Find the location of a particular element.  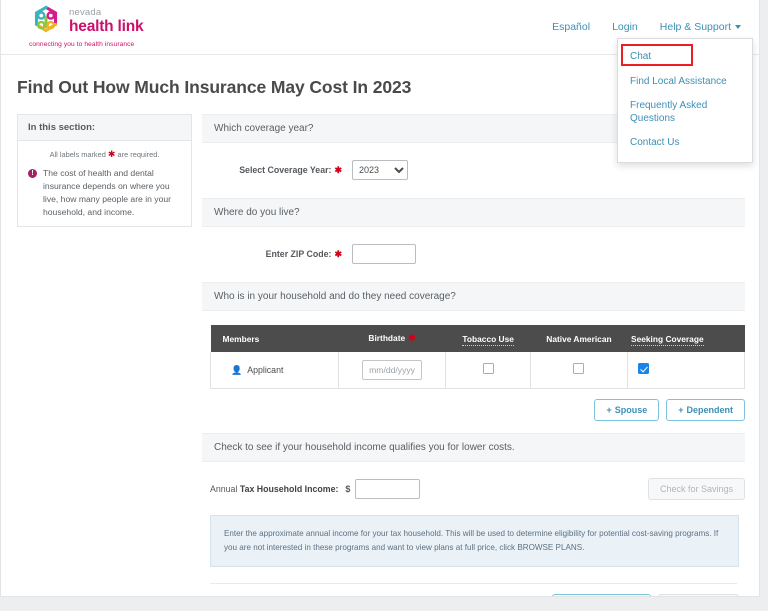

dropdown-item-find-local-assistance: Find Local Assistance is located at coordinates (685, 82).